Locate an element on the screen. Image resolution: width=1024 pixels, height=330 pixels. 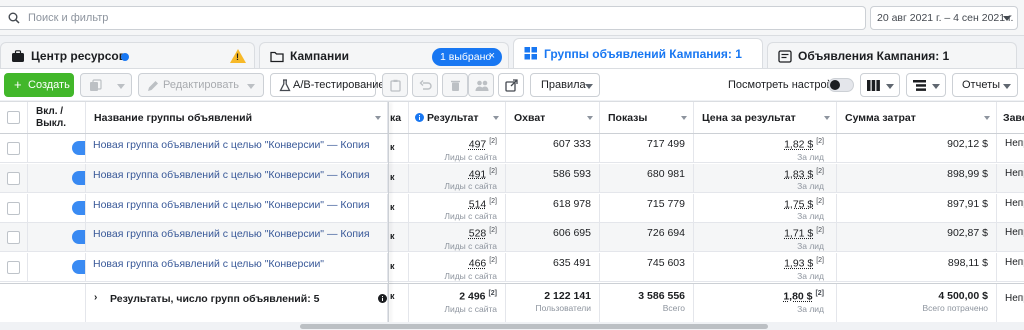
scrollbar-thumb is located at coordinates (534, 326).